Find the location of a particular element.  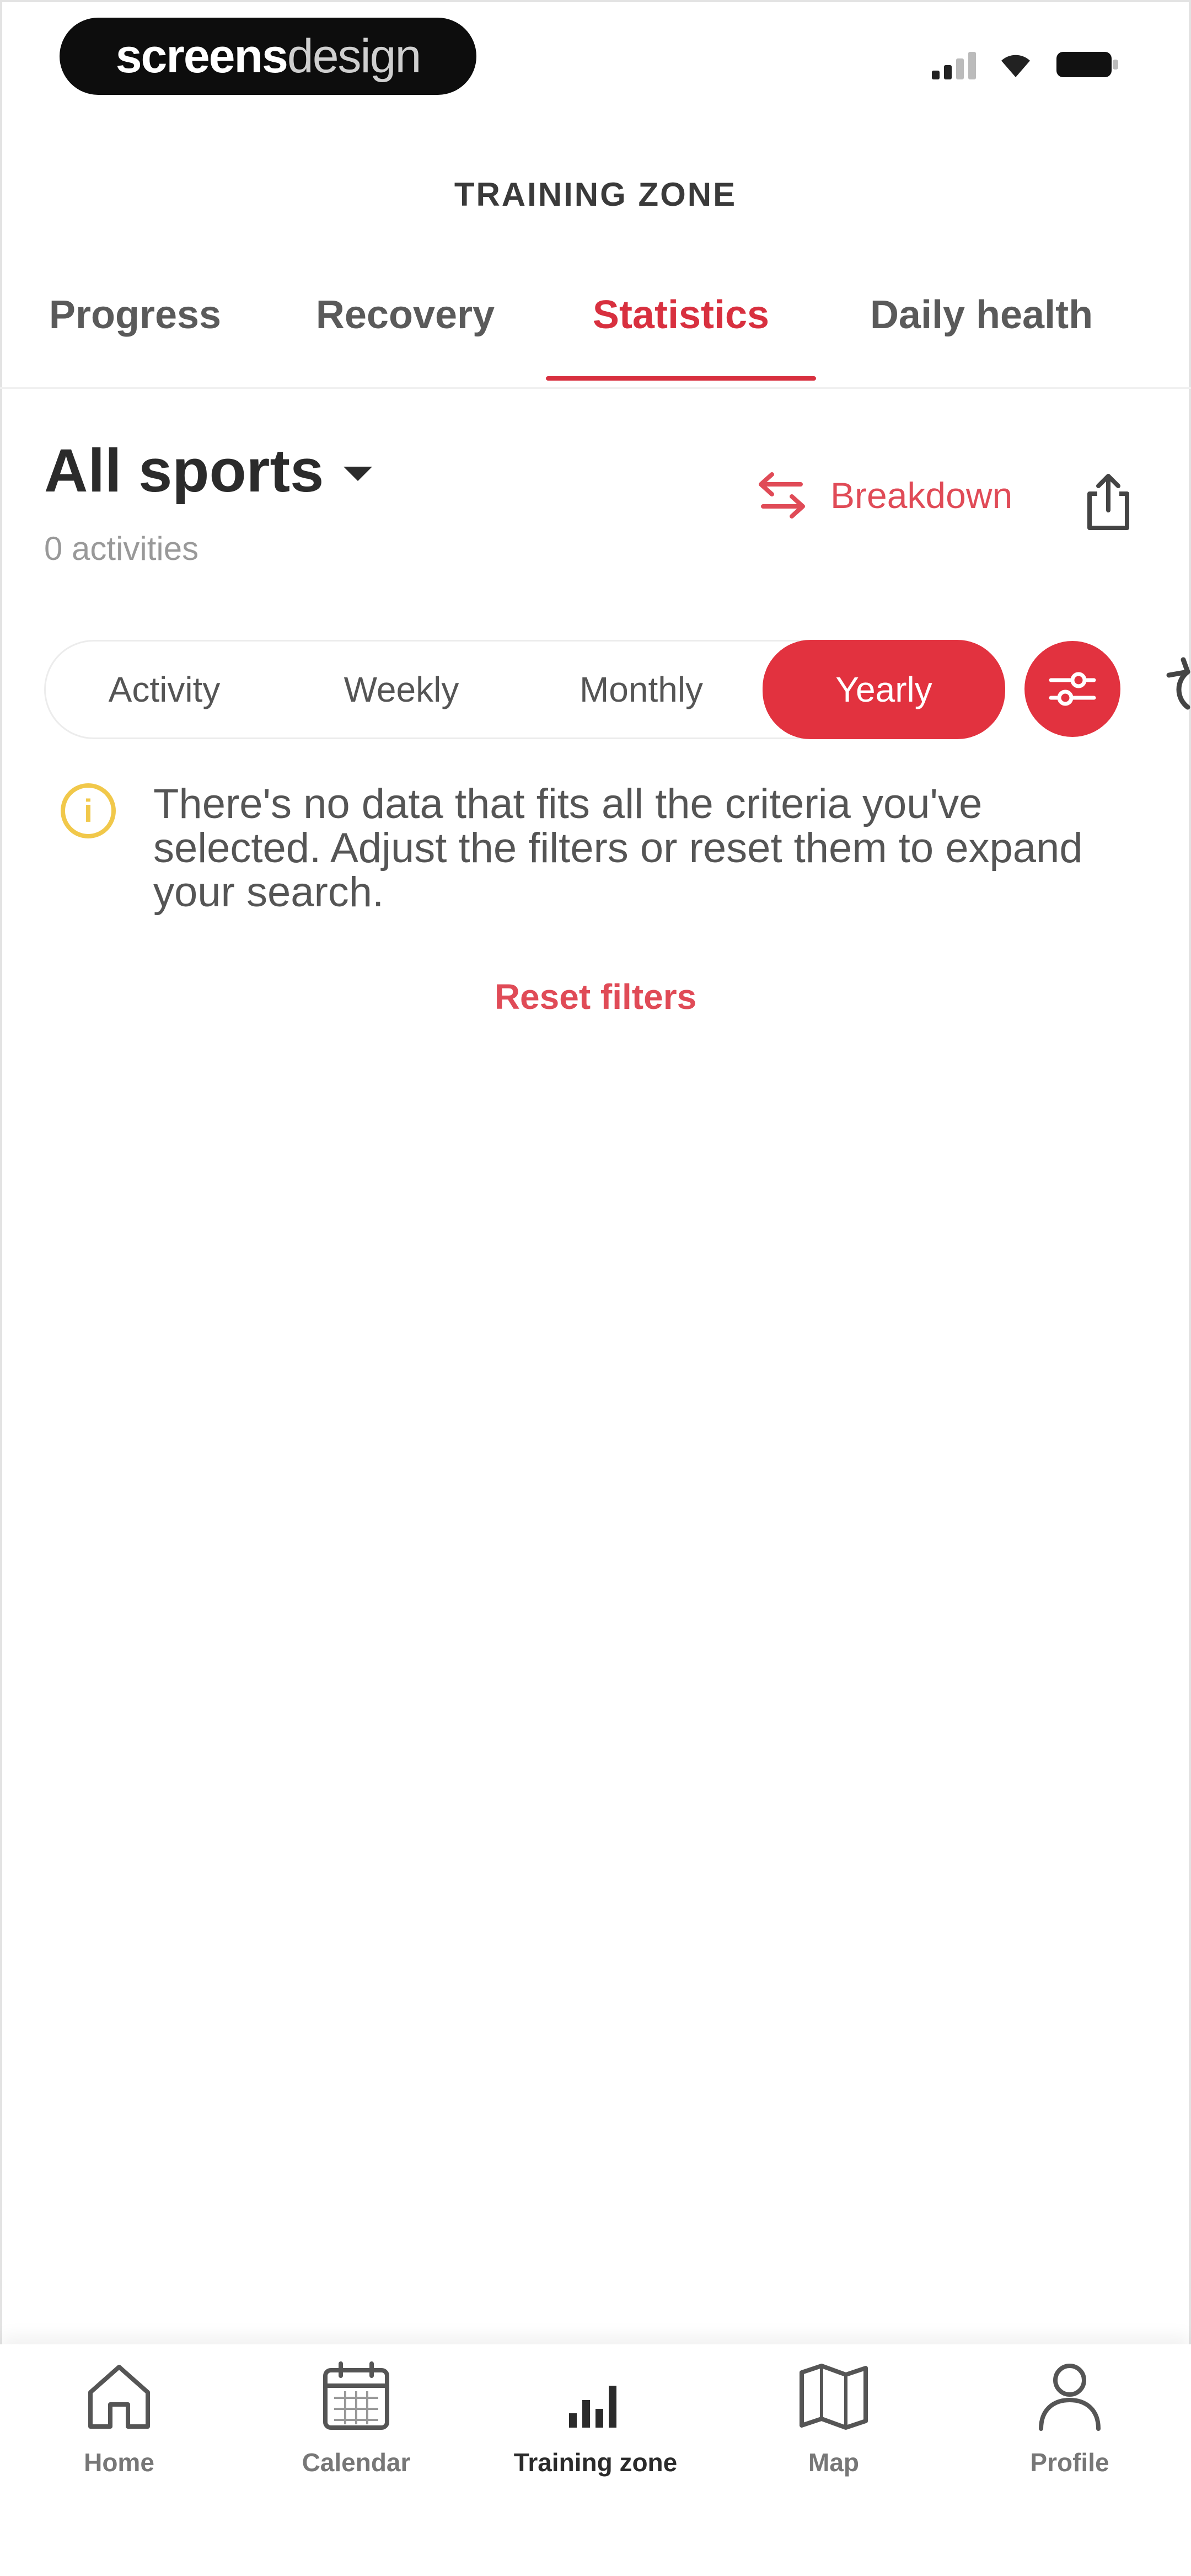

nav-item-profile: Profile is located at coordinates (1069, 2417).